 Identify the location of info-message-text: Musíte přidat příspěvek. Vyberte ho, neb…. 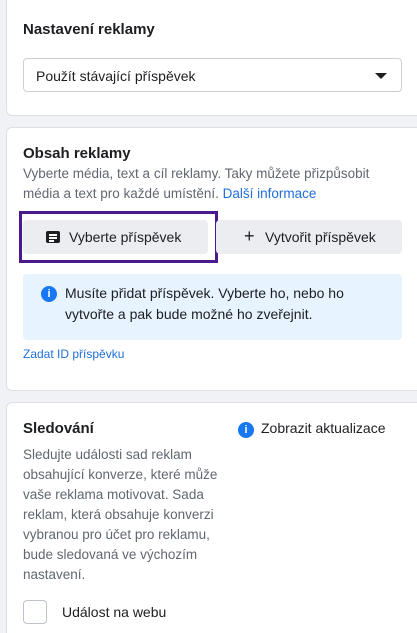
(204, 303).